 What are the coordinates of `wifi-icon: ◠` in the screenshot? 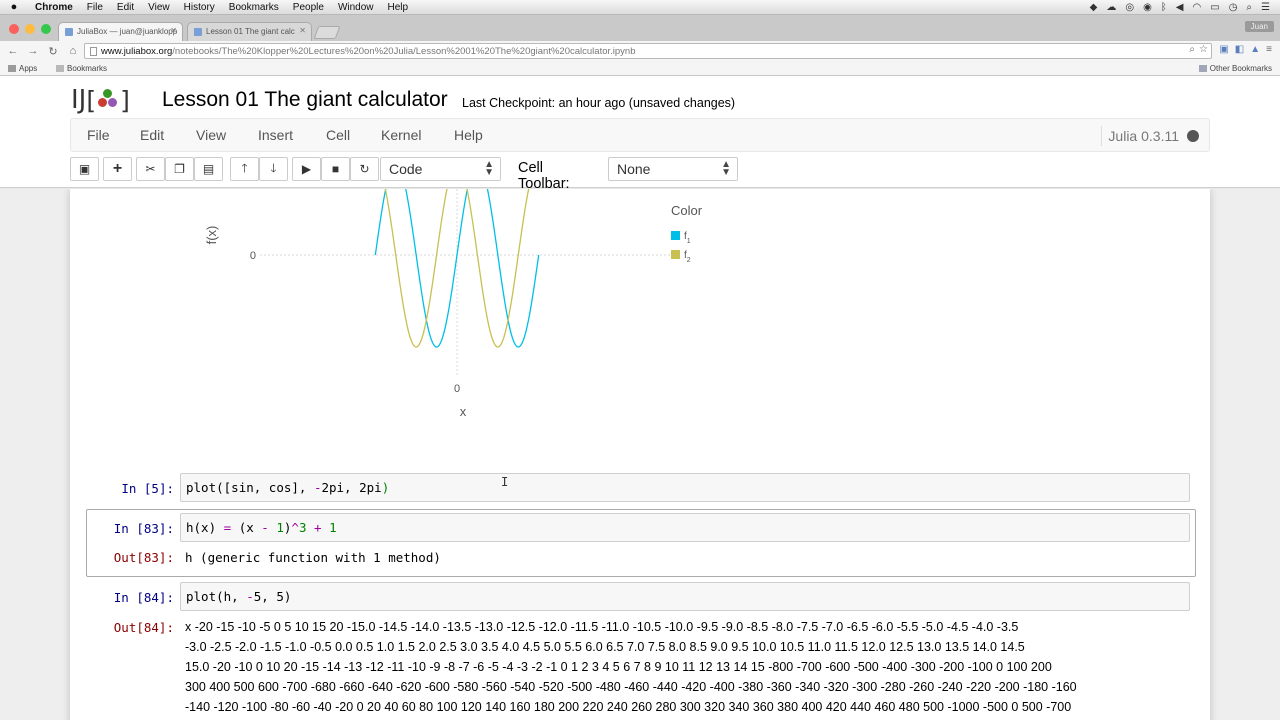 It's located at (1197, 7).